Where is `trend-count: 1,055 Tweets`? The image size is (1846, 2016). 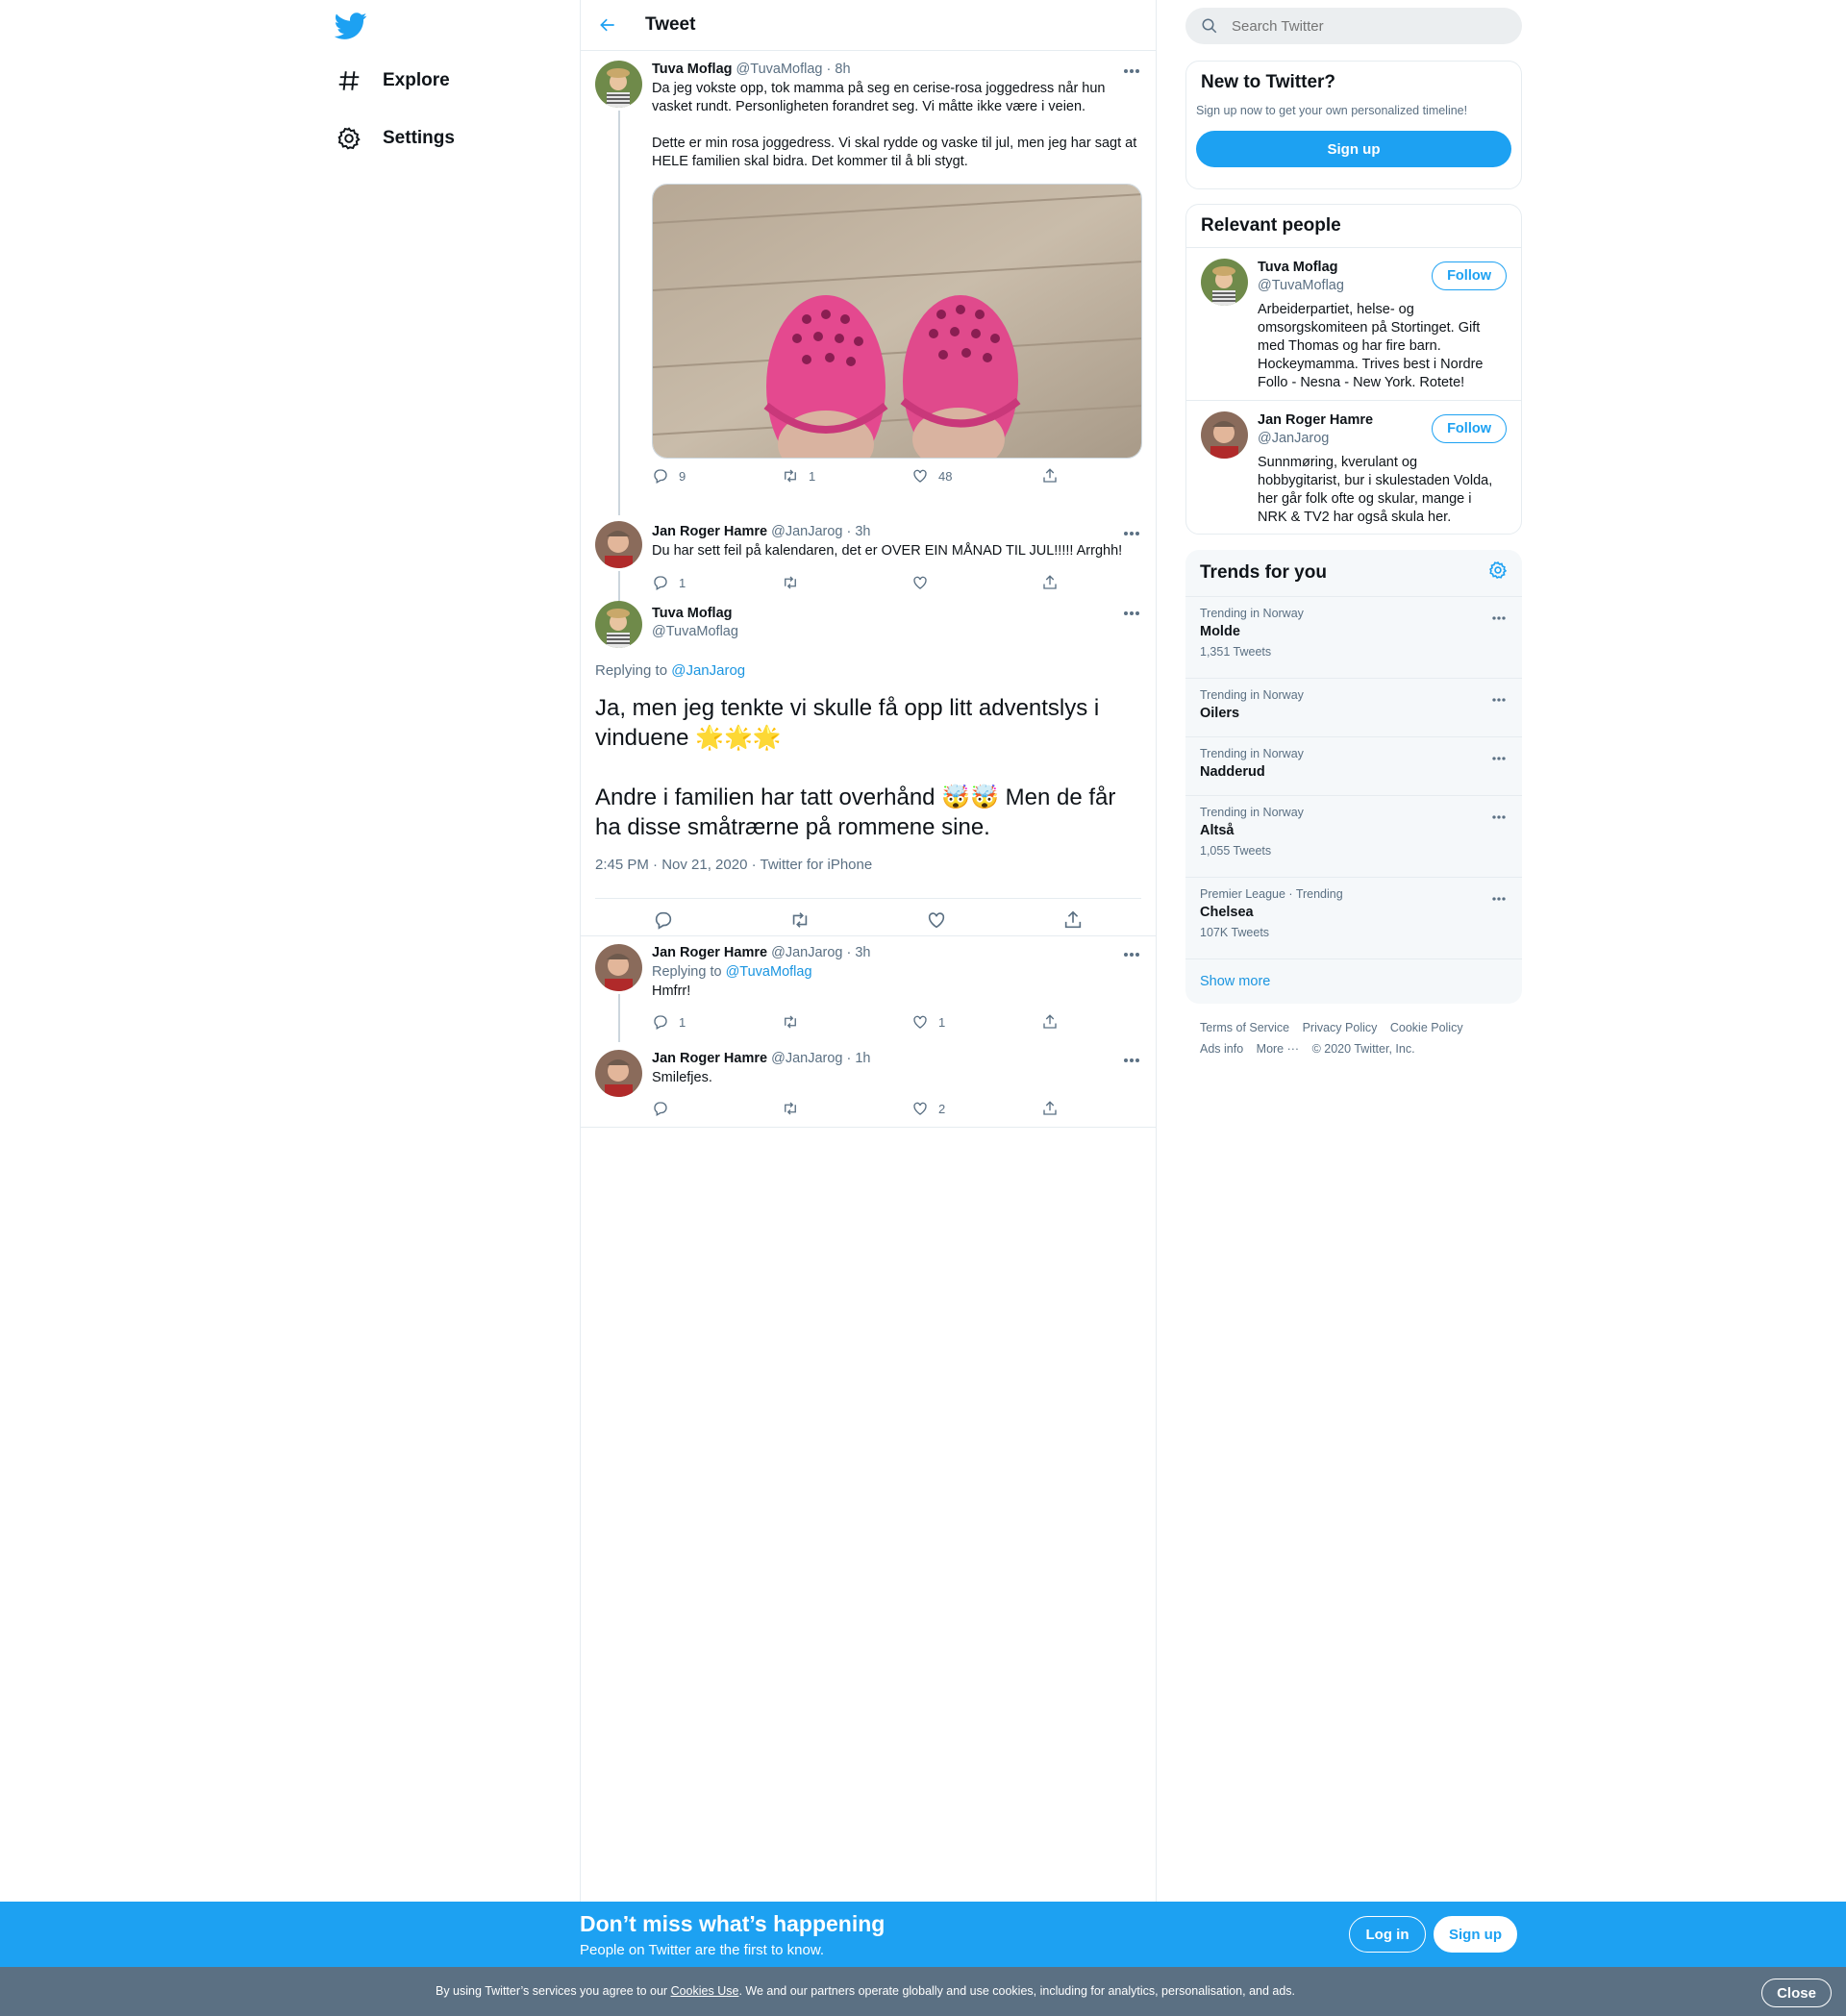 trend-count: 1,055 Tweets is located at coordinates (1236, 851).